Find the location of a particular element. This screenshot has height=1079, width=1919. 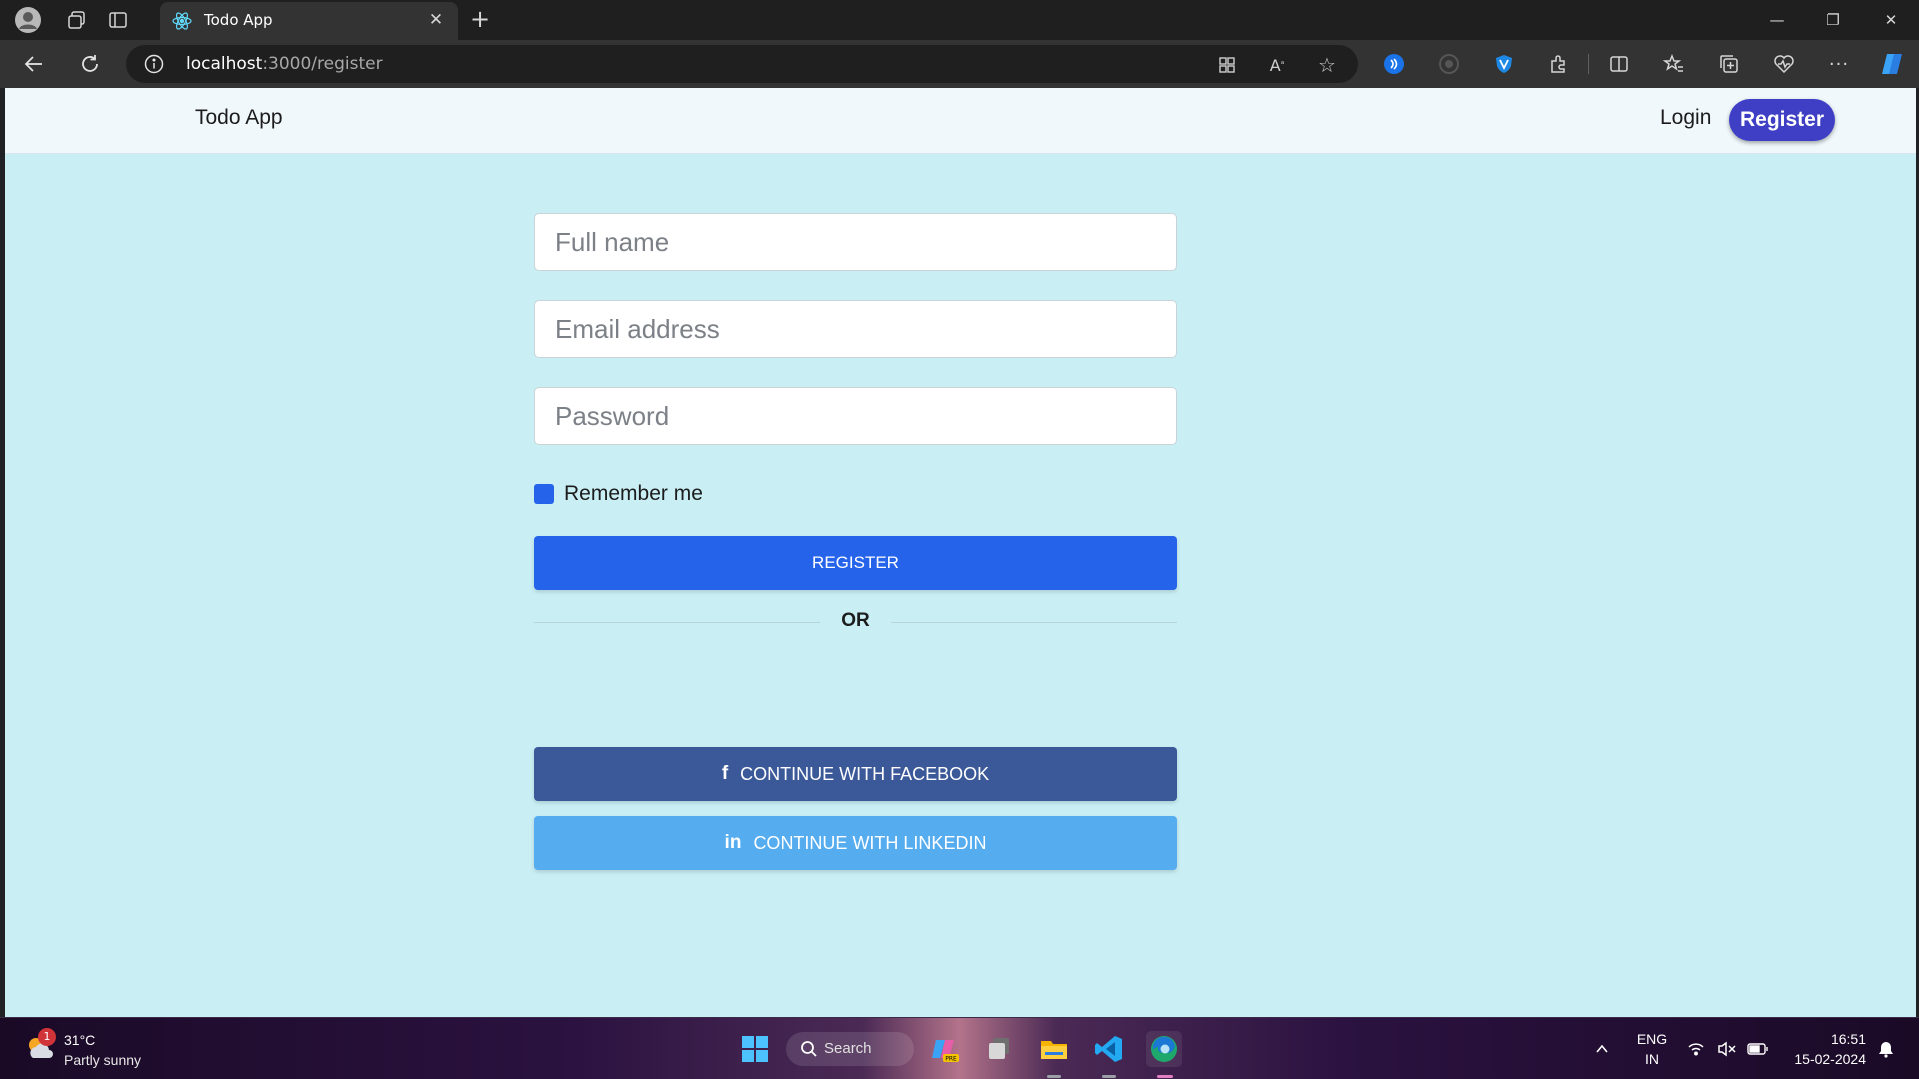

nav-register-button: Register is located at coordinates (1782, 120).